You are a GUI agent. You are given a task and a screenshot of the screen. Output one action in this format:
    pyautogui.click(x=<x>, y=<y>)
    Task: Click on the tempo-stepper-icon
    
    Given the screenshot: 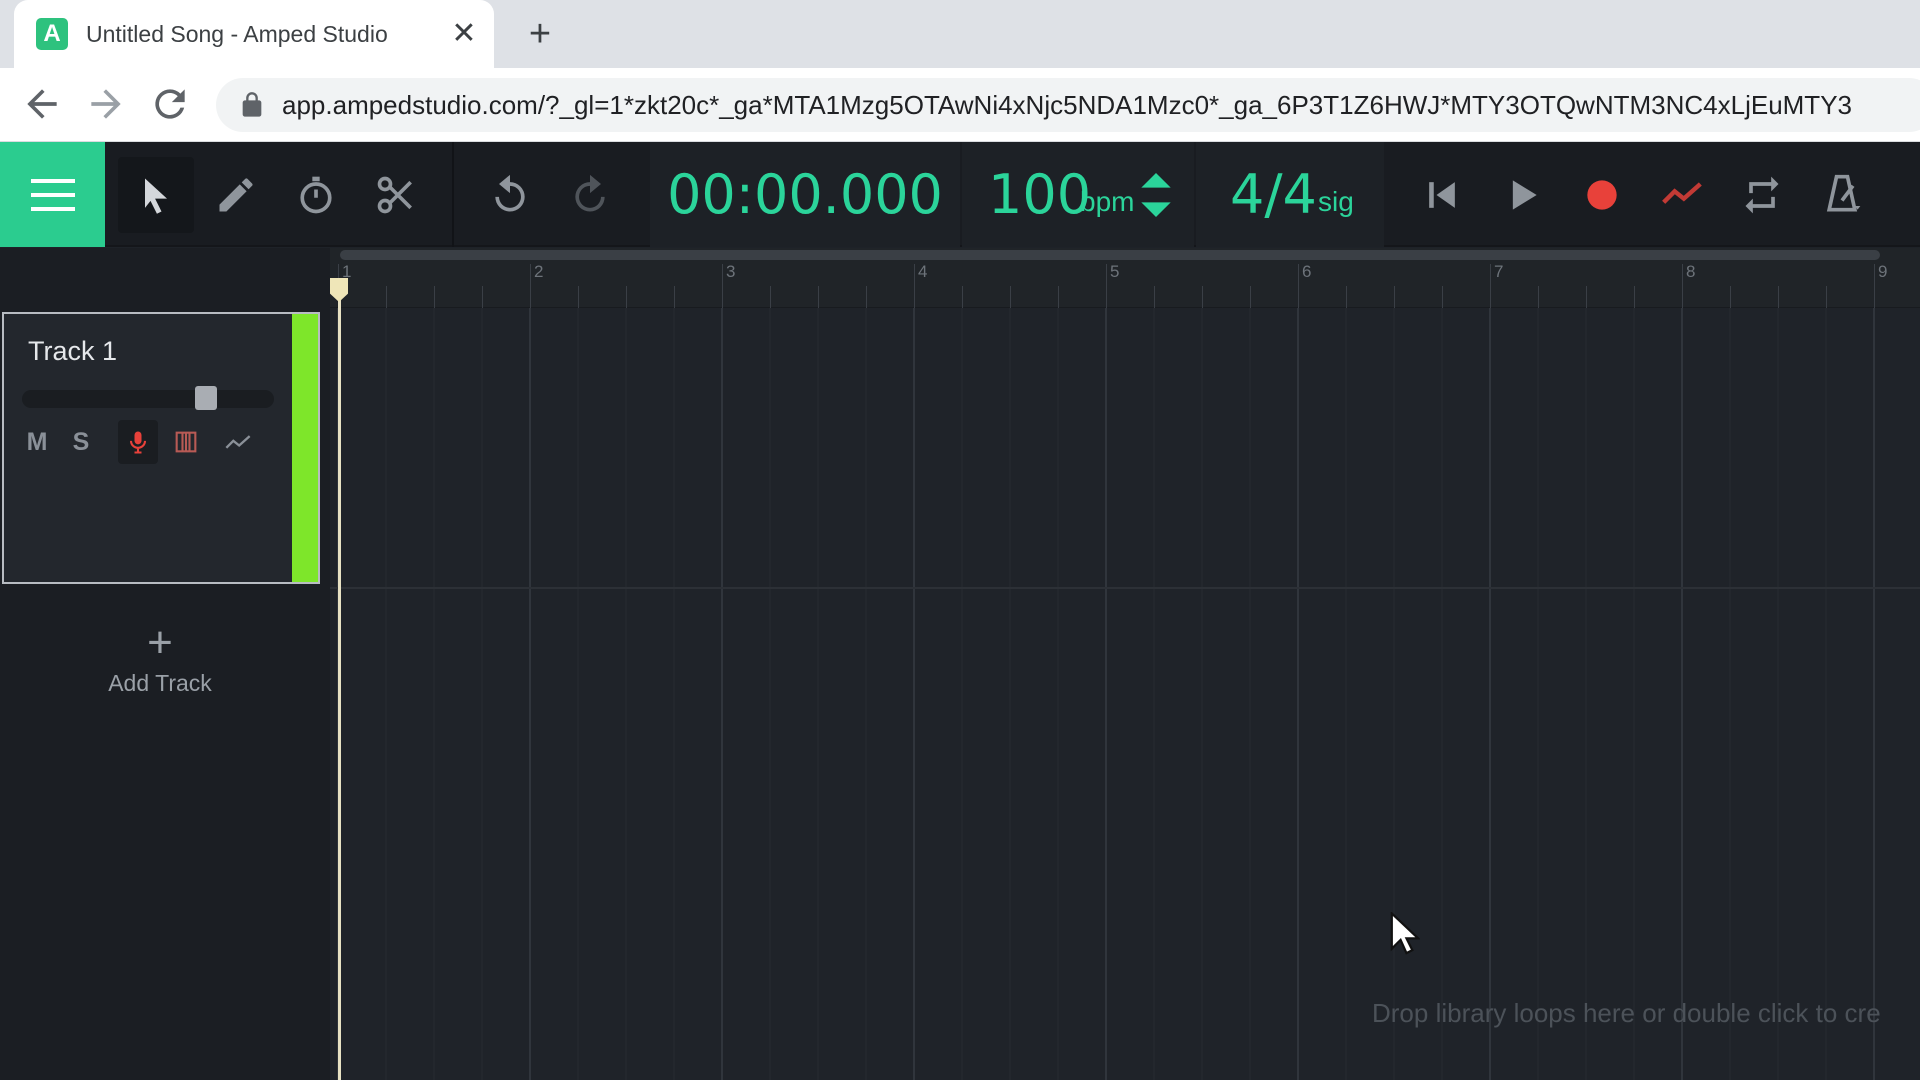 What is the action you would take?
    pyautogui.click(x=1156, y=195)
    